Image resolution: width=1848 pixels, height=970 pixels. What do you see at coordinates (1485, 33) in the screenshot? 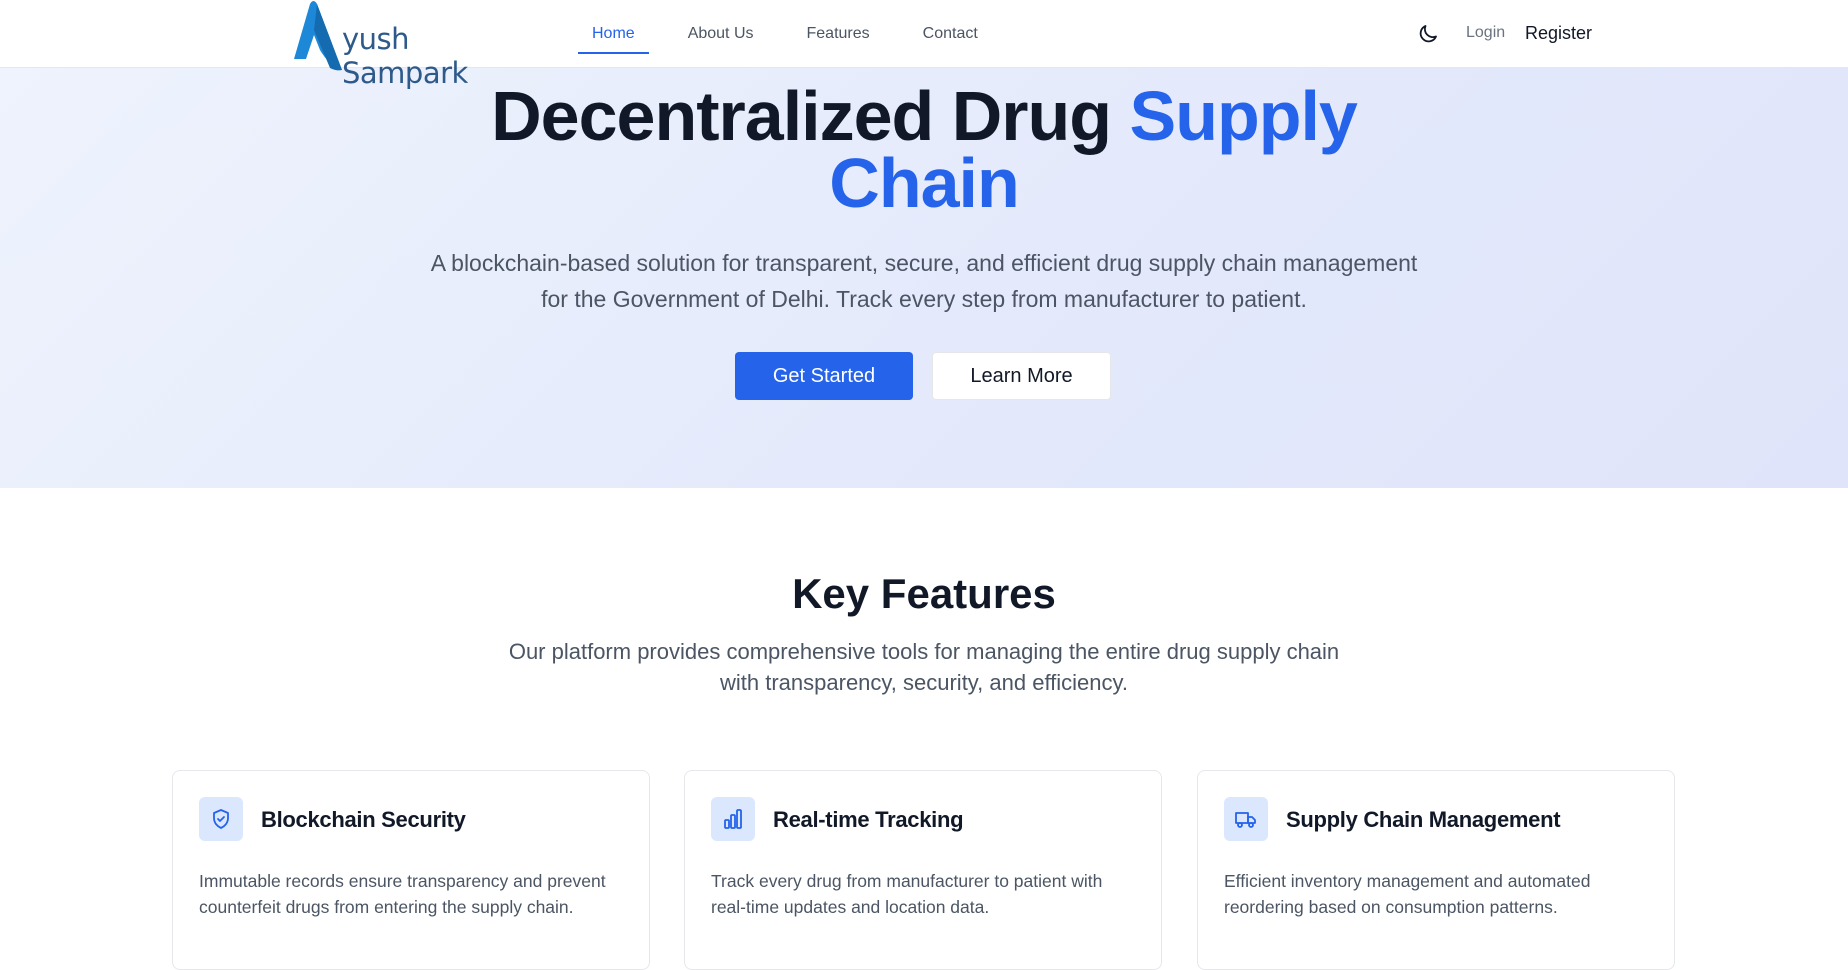
I see `login-link: Login` at bounding box center [1485, 33].